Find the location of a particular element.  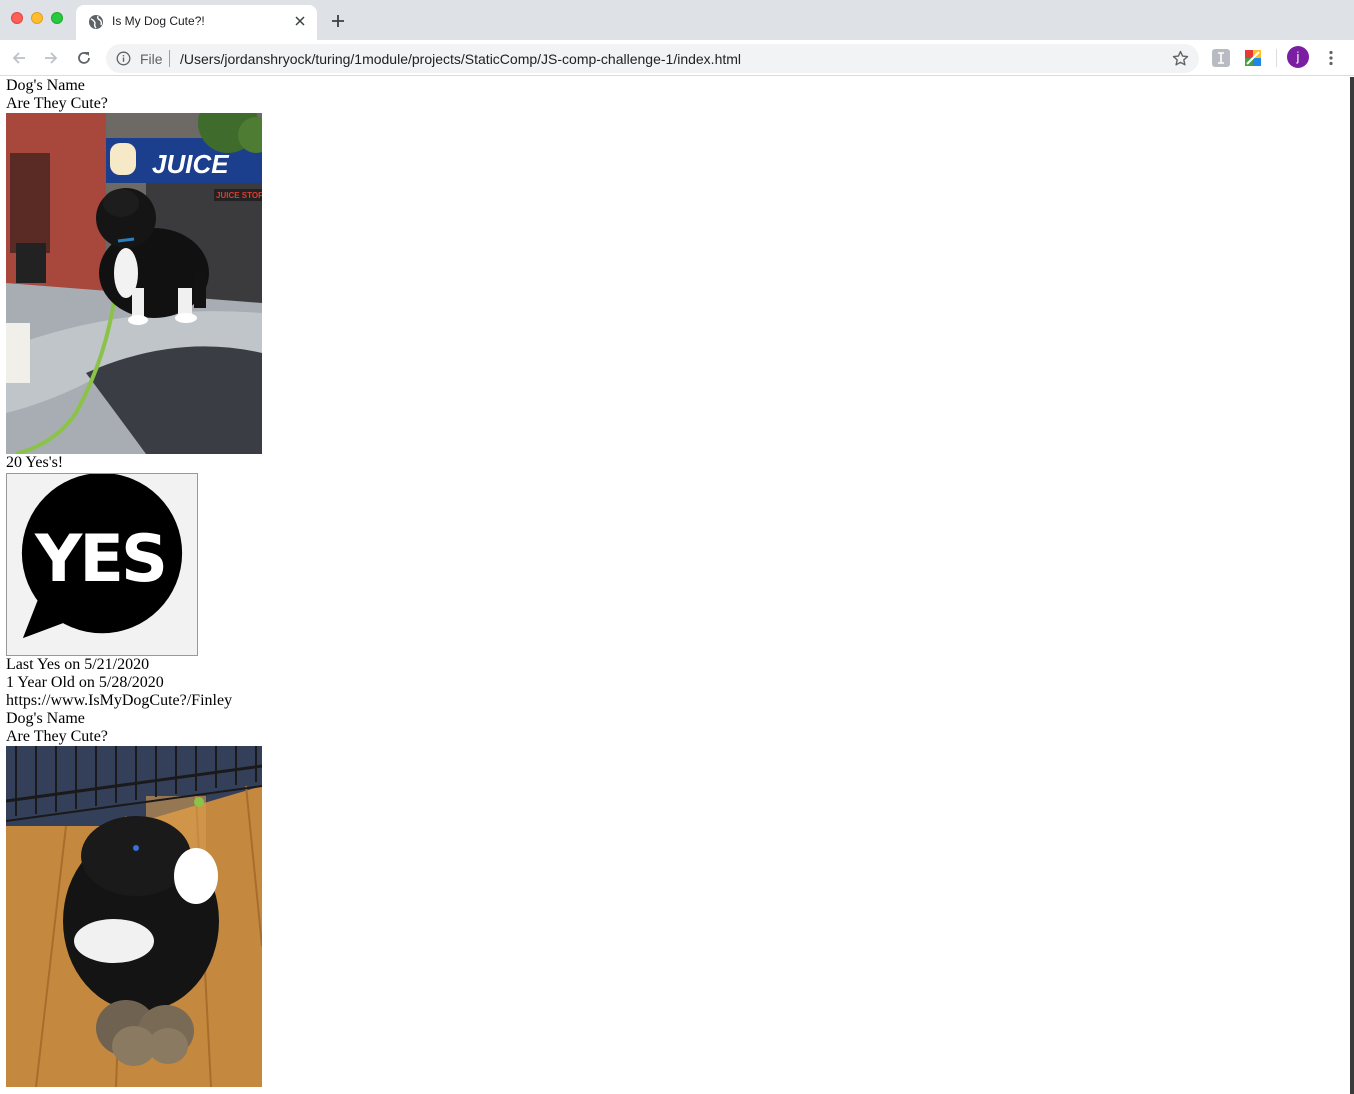

dog-photo: JUICE JUICE STOP is located at coordinates (134, 283).